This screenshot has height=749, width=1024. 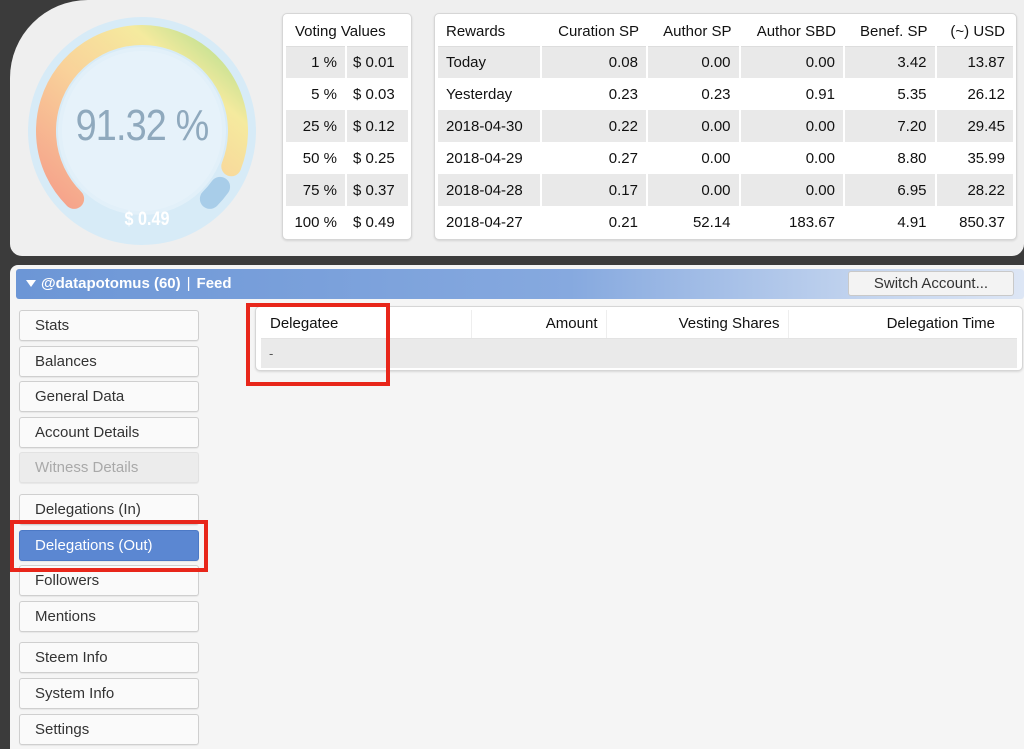 I want to click on reward-value-cell: 8.80, so click(x=890, y=158).